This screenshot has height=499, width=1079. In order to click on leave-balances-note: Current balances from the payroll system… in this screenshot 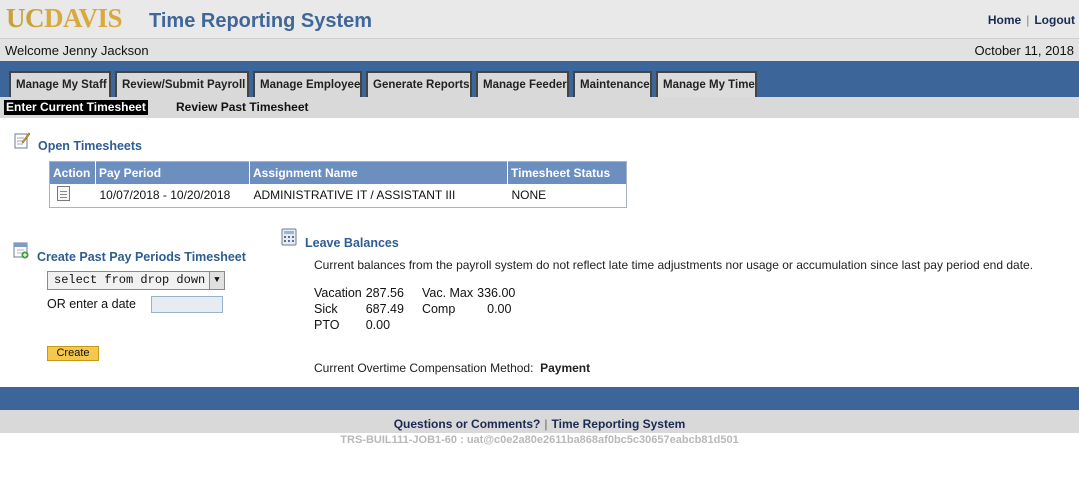, I will do `click(674, 265)`.